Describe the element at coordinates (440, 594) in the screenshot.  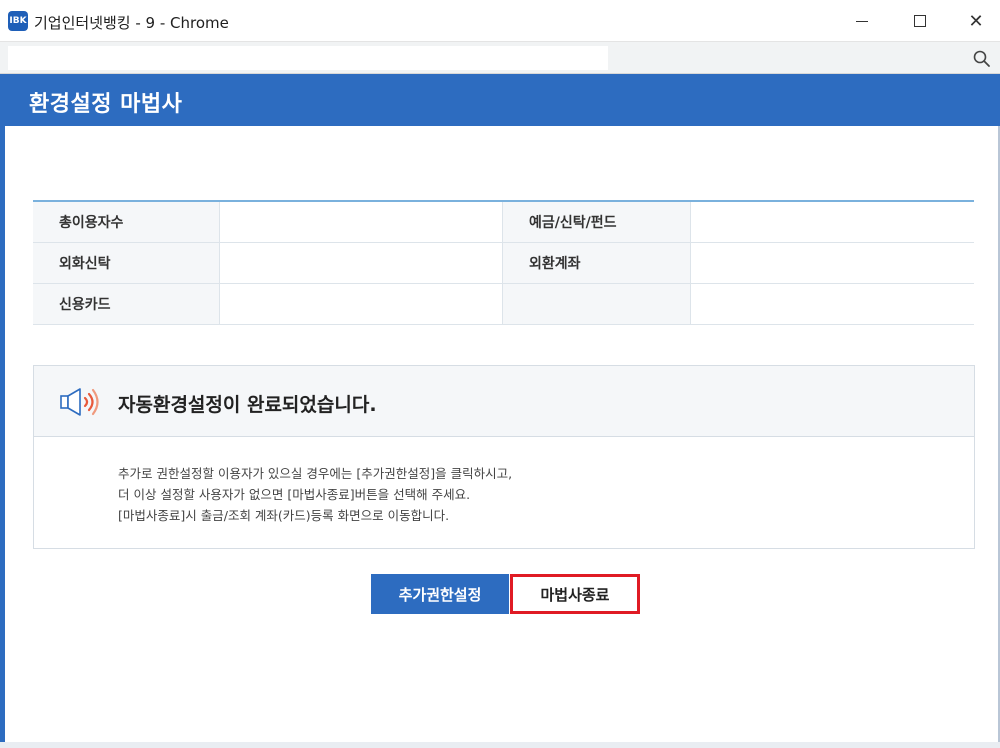
I see `add-permission-button: 추가권한설정` at that location.